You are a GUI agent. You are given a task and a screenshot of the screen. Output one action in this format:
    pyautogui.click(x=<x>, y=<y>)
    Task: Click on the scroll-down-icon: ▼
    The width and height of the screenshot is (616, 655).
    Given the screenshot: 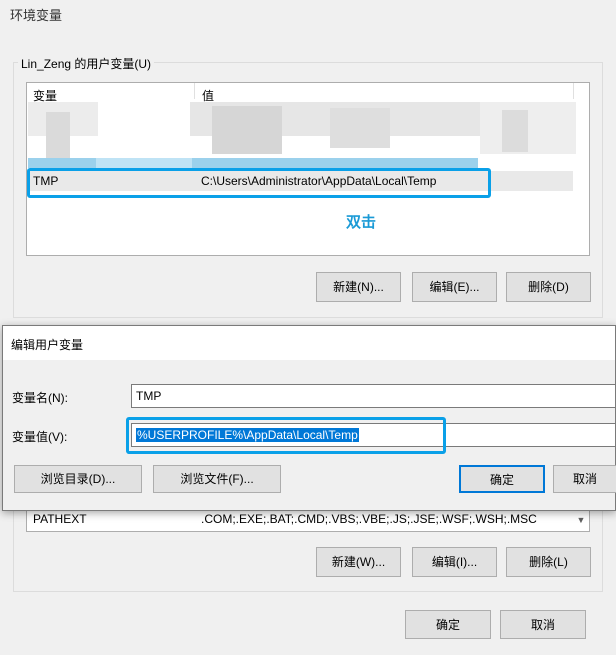 What is the action you would take?
    pyautogui.click(x=581, y=520)
    